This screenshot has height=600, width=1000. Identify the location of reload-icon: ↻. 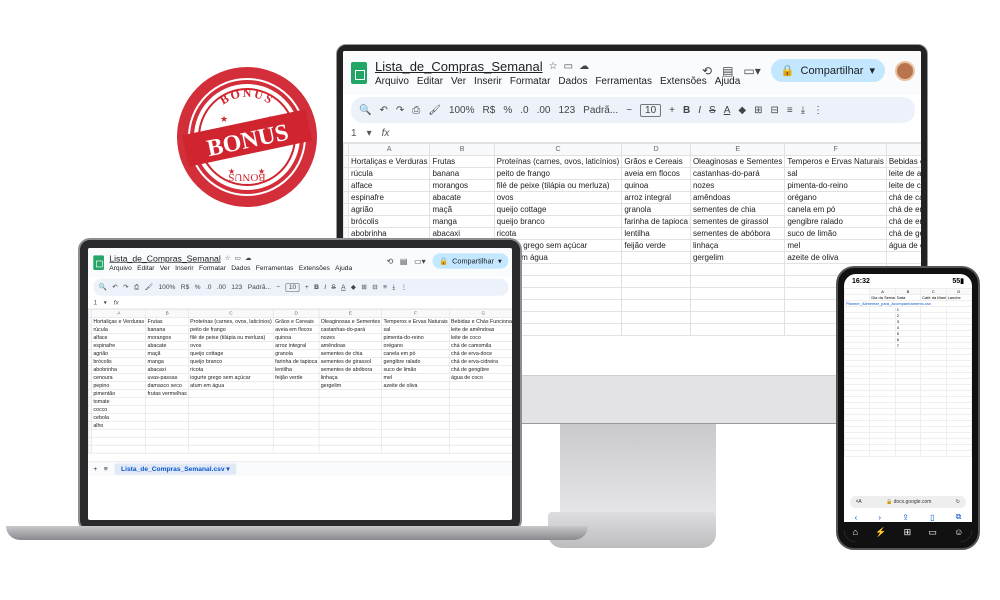
(958, 502).